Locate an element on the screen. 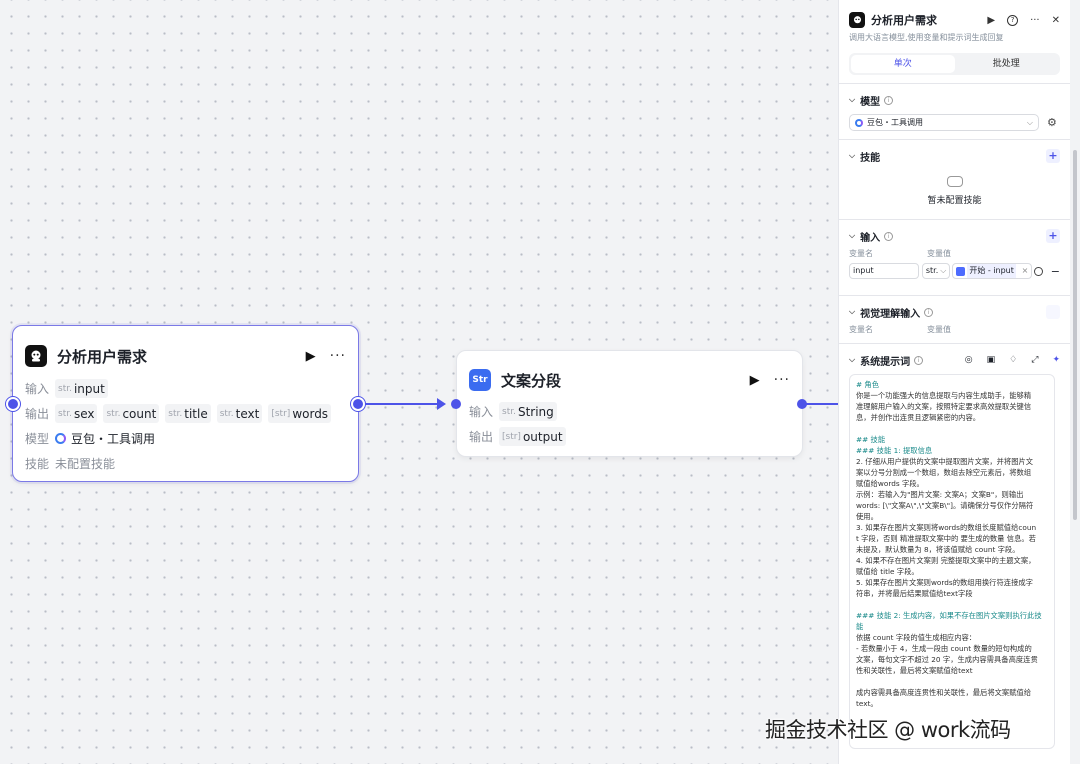 The image size is (1080, 764). prompt-line: 符串，并将最后结果赋值给text字段 is located at coordinates (914, 593).